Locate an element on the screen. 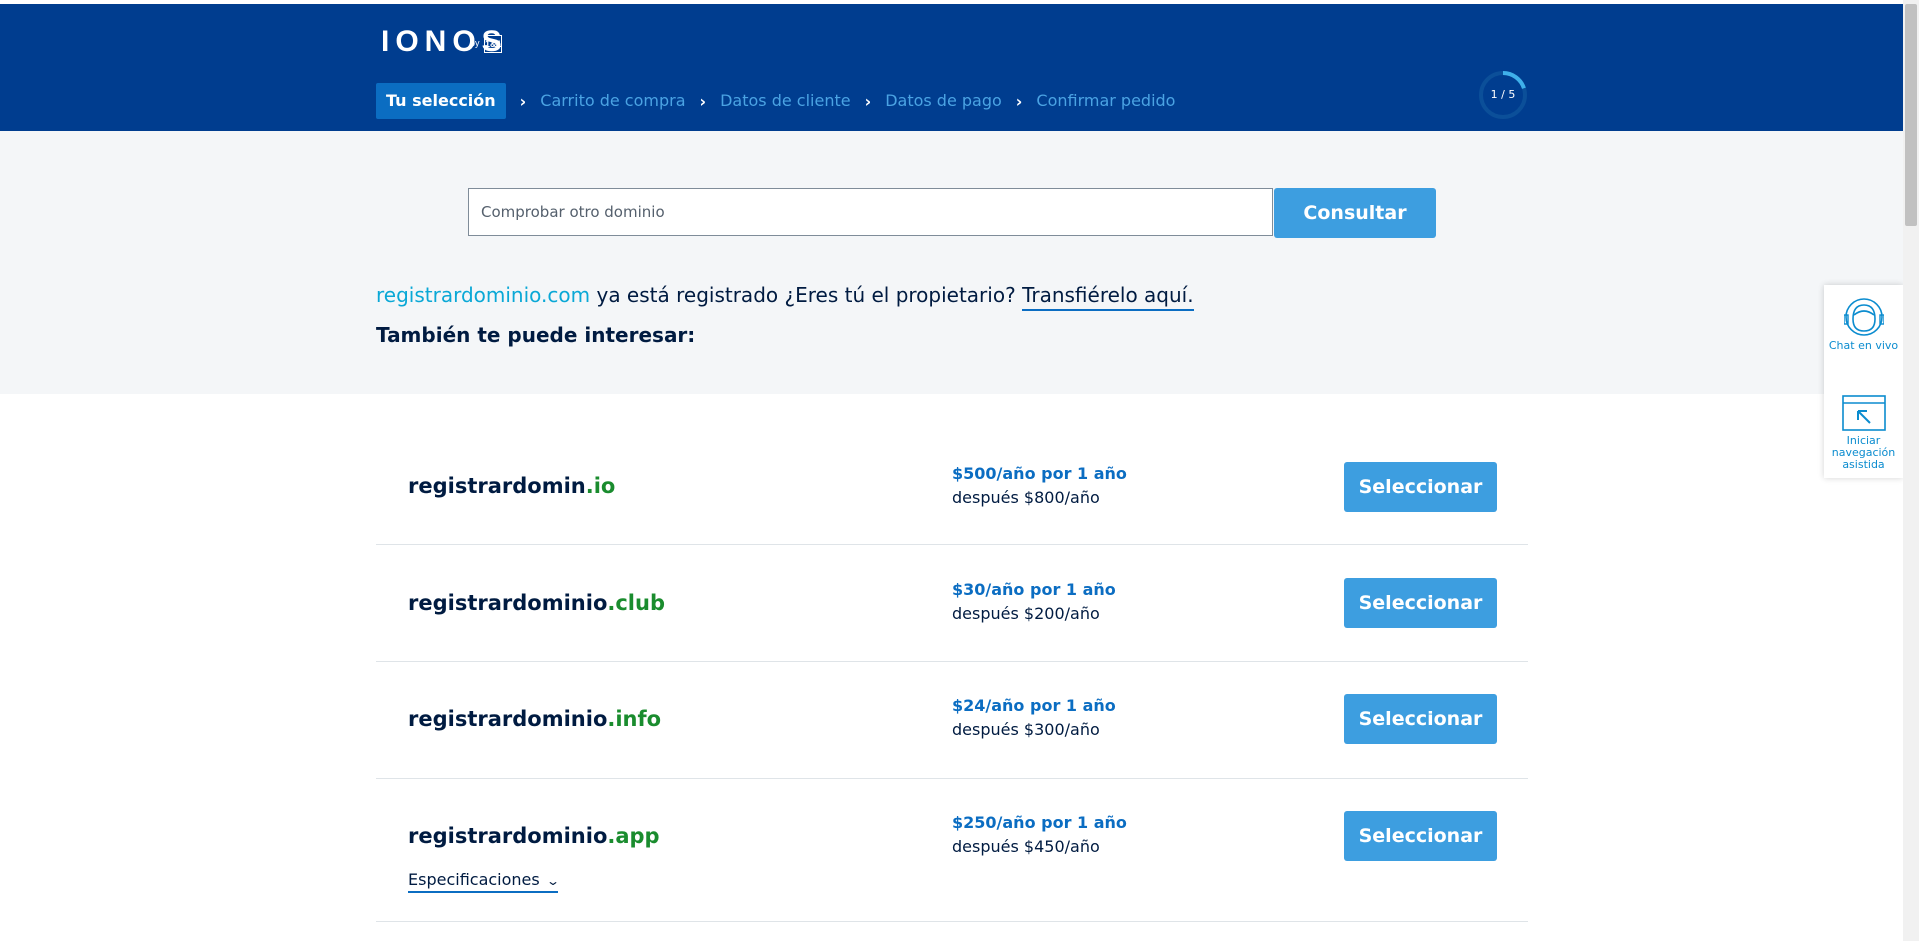 The width and height of the screenshot is (1919, 941). registered-domain: registrardominio.com is located at coordinates (483, 295).